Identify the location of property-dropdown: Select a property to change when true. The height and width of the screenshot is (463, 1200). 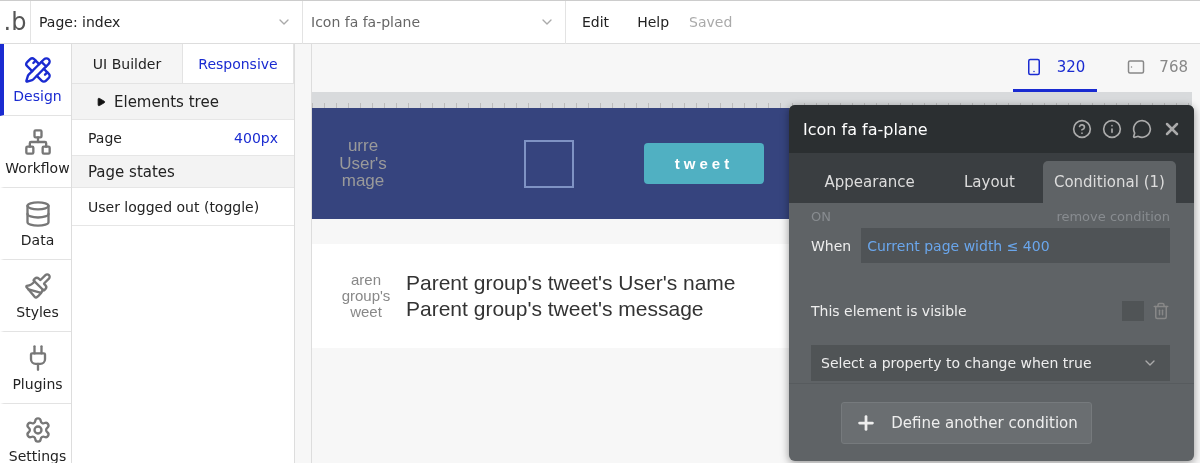
(990, 363).